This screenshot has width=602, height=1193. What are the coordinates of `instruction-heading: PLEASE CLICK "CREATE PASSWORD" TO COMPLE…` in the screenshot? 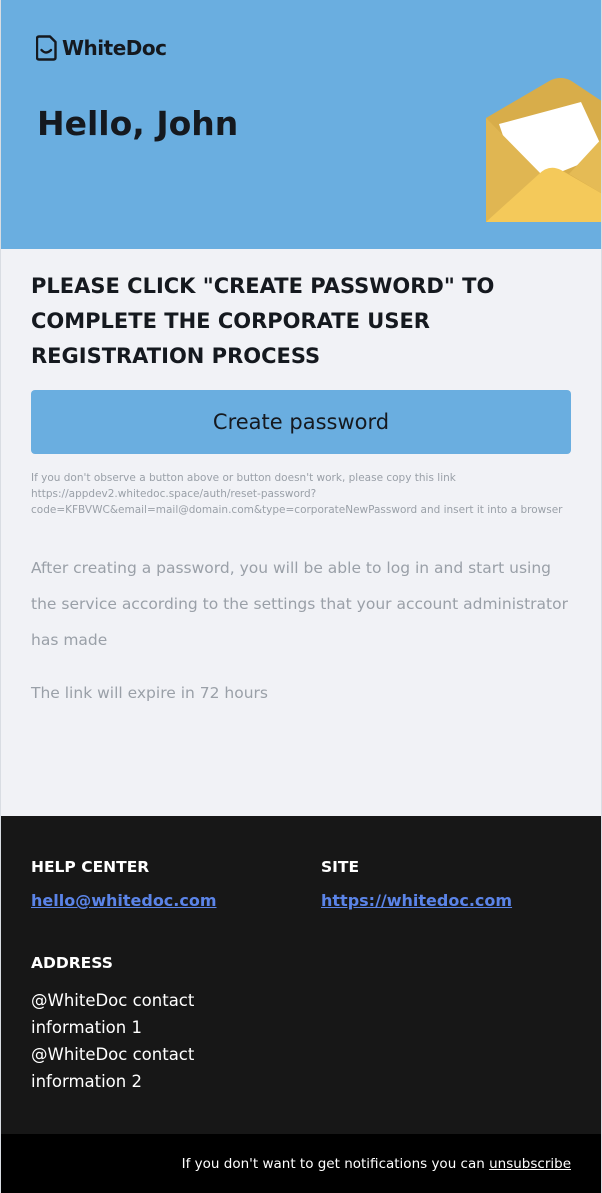 It's located at (263, 321).